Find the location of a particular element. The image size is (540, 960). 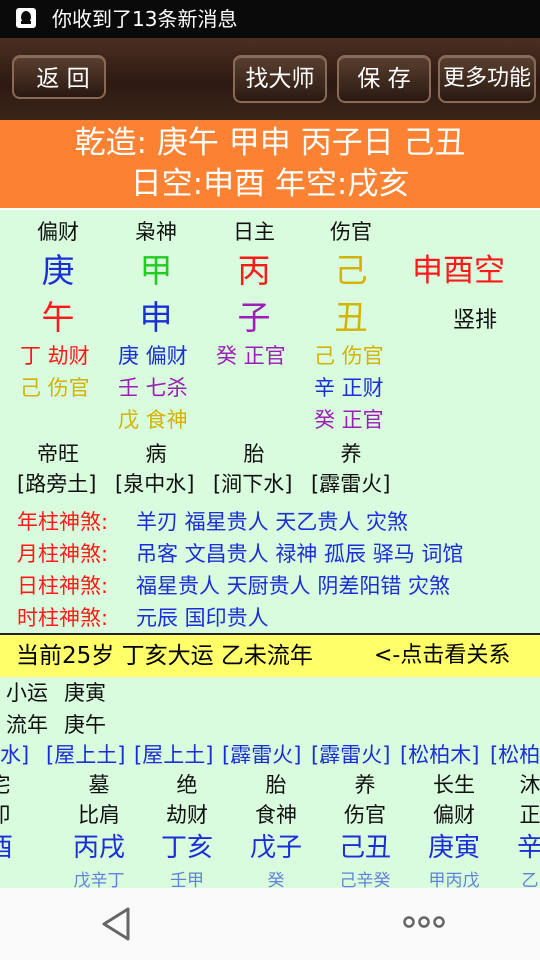

dayun-shishen-cell: 劫财 is located at coordinates (187, 815).